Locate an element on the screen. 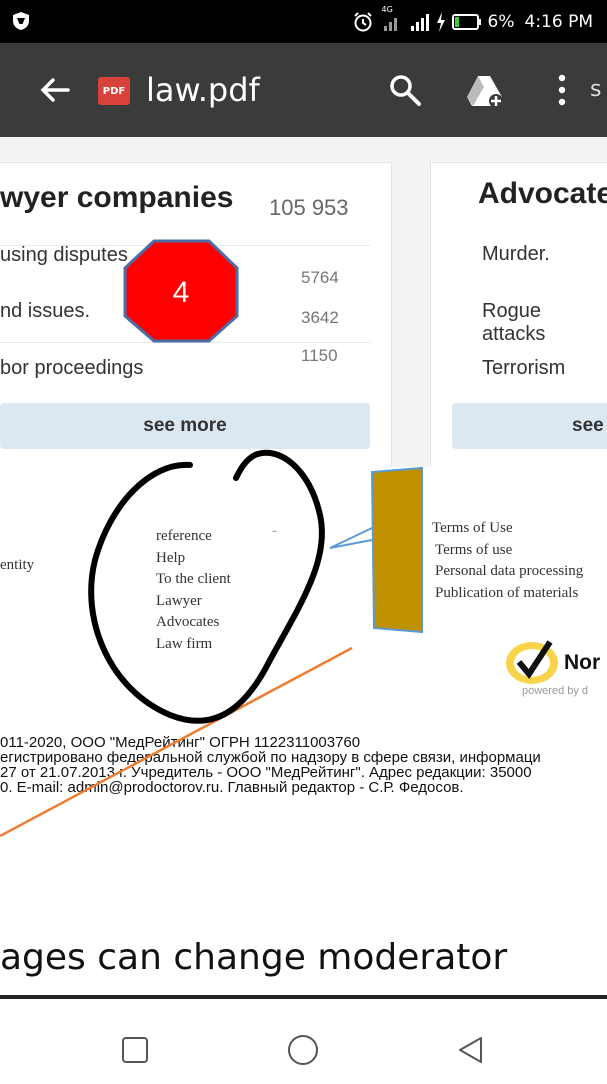 This screenshot has height=1084, width=607. pdf-file-icon: PDF is located at coordinates (114, 91).